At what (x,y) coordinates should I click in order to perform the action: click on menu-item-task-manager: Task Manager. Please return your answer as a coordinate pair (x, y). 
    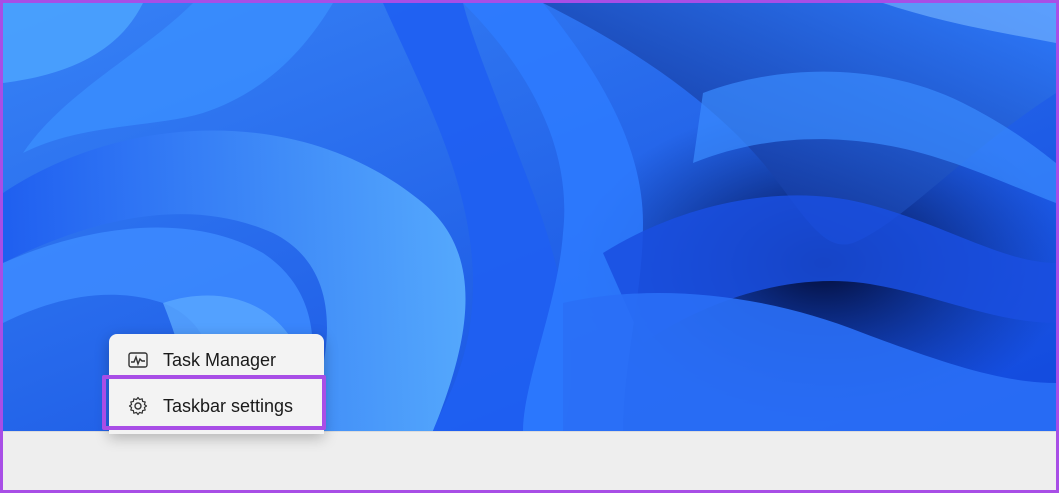
    Looking at the image, I should click on (216, 360).